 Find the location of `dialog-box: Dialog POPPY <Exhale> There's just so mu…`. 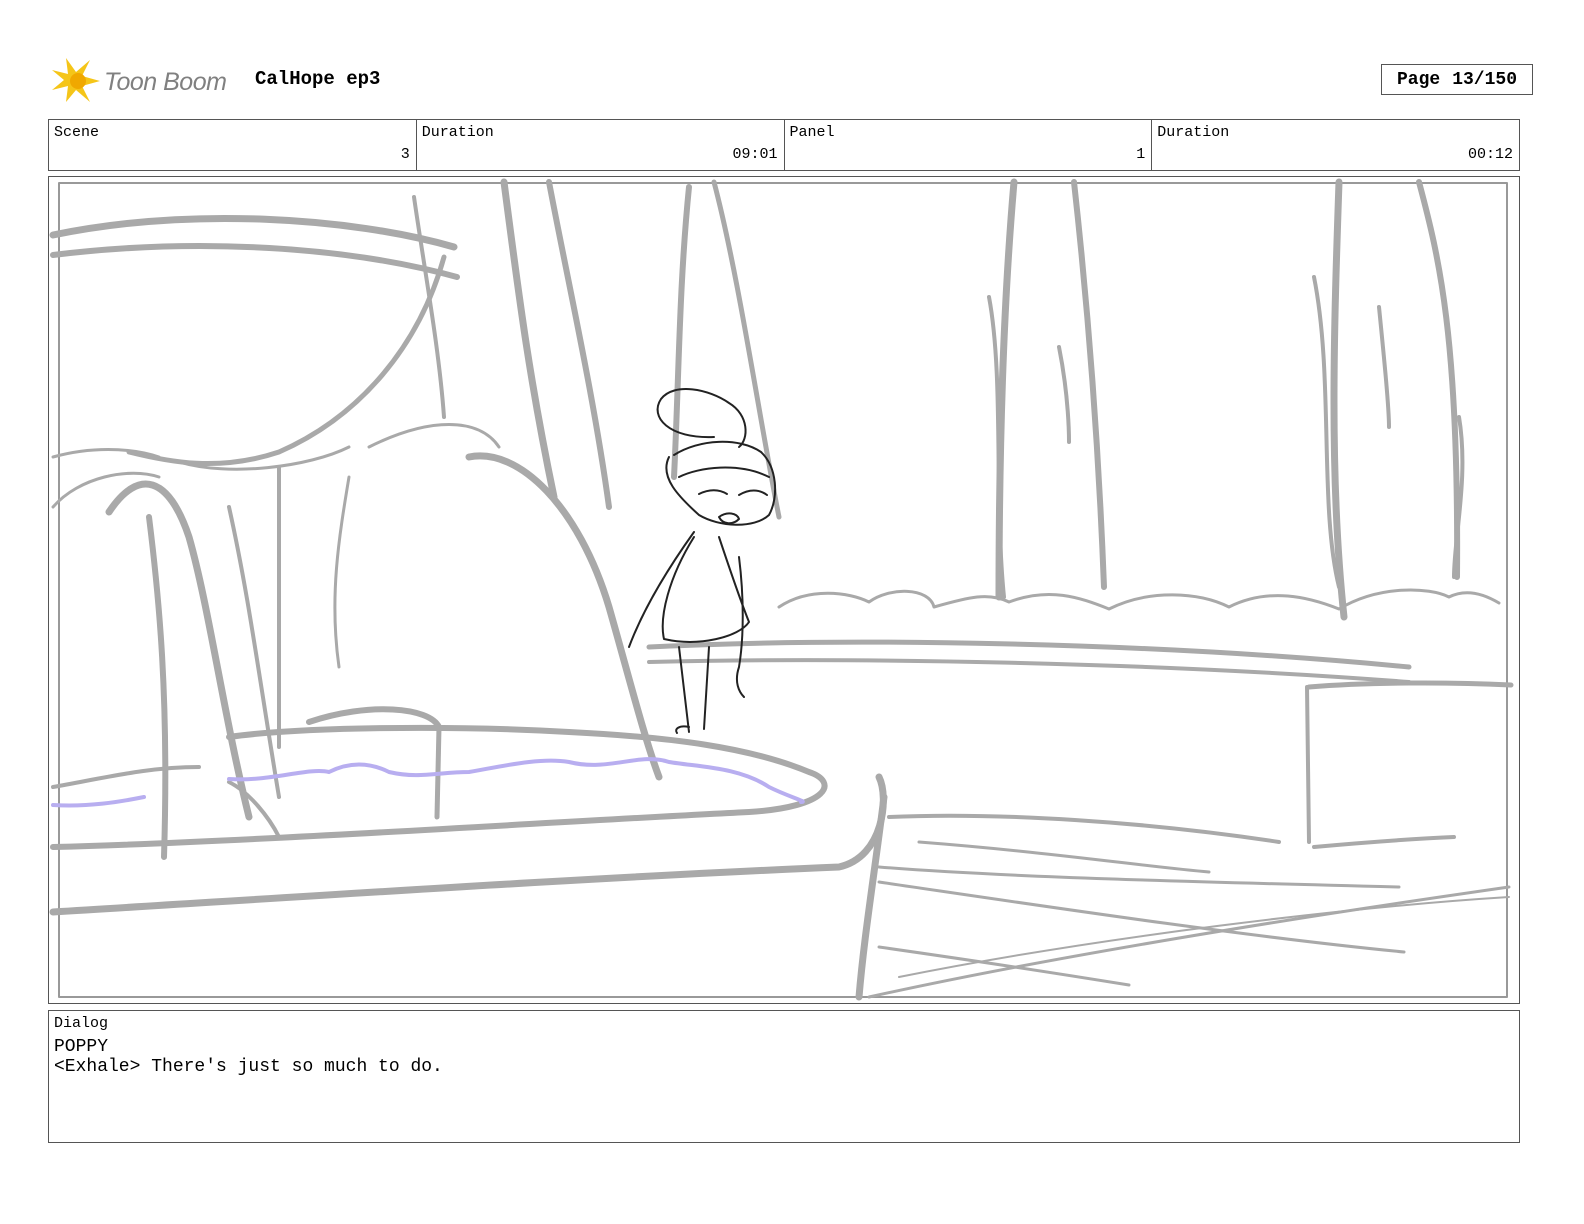

dialog-box: Dialog POPPY <Exhale> There's just so mu… is located at coordinates (784, 1076).